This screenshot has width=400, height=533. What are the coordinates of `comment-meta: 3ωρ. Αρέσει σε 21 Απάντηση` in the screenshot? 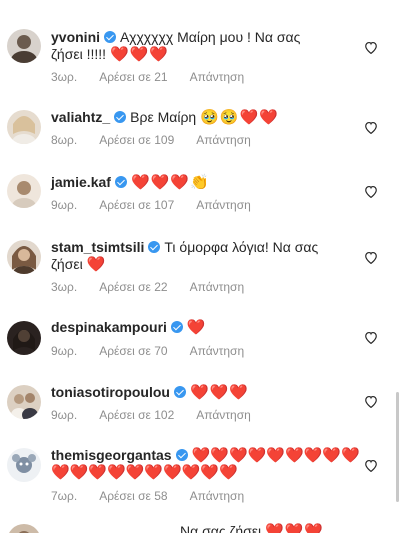 It's located at (158, 77).